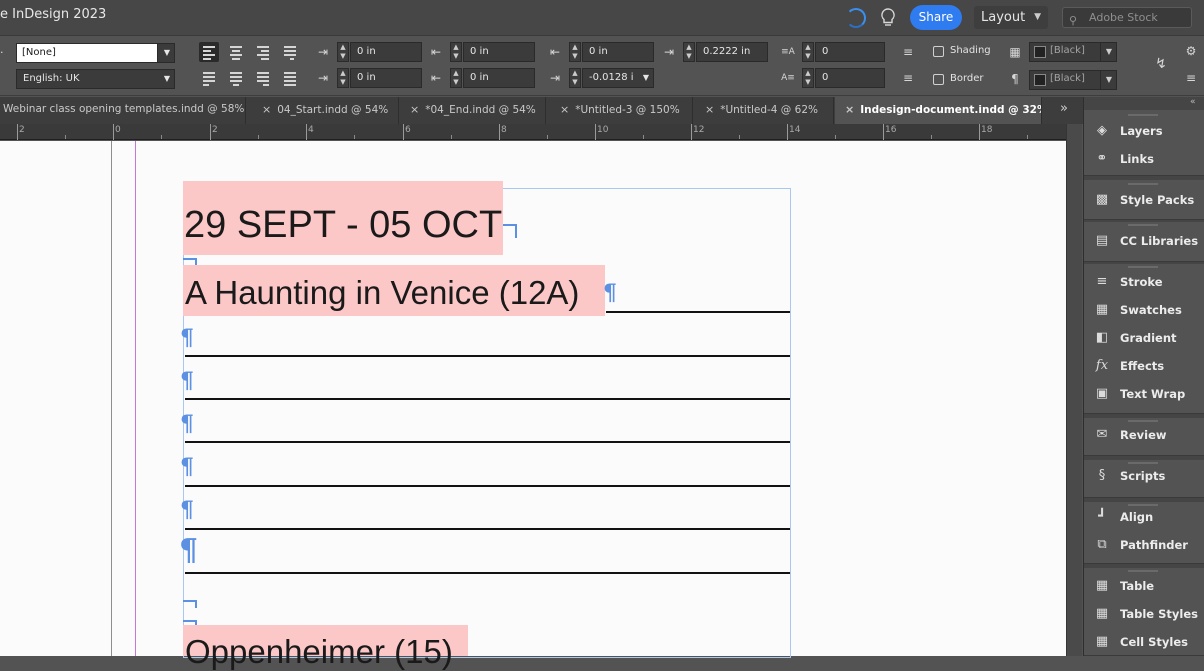 This screenshot has height=671, width=1204. I want to click on panel-item-swatches: ▦ Swatches, so click(1147, 310).